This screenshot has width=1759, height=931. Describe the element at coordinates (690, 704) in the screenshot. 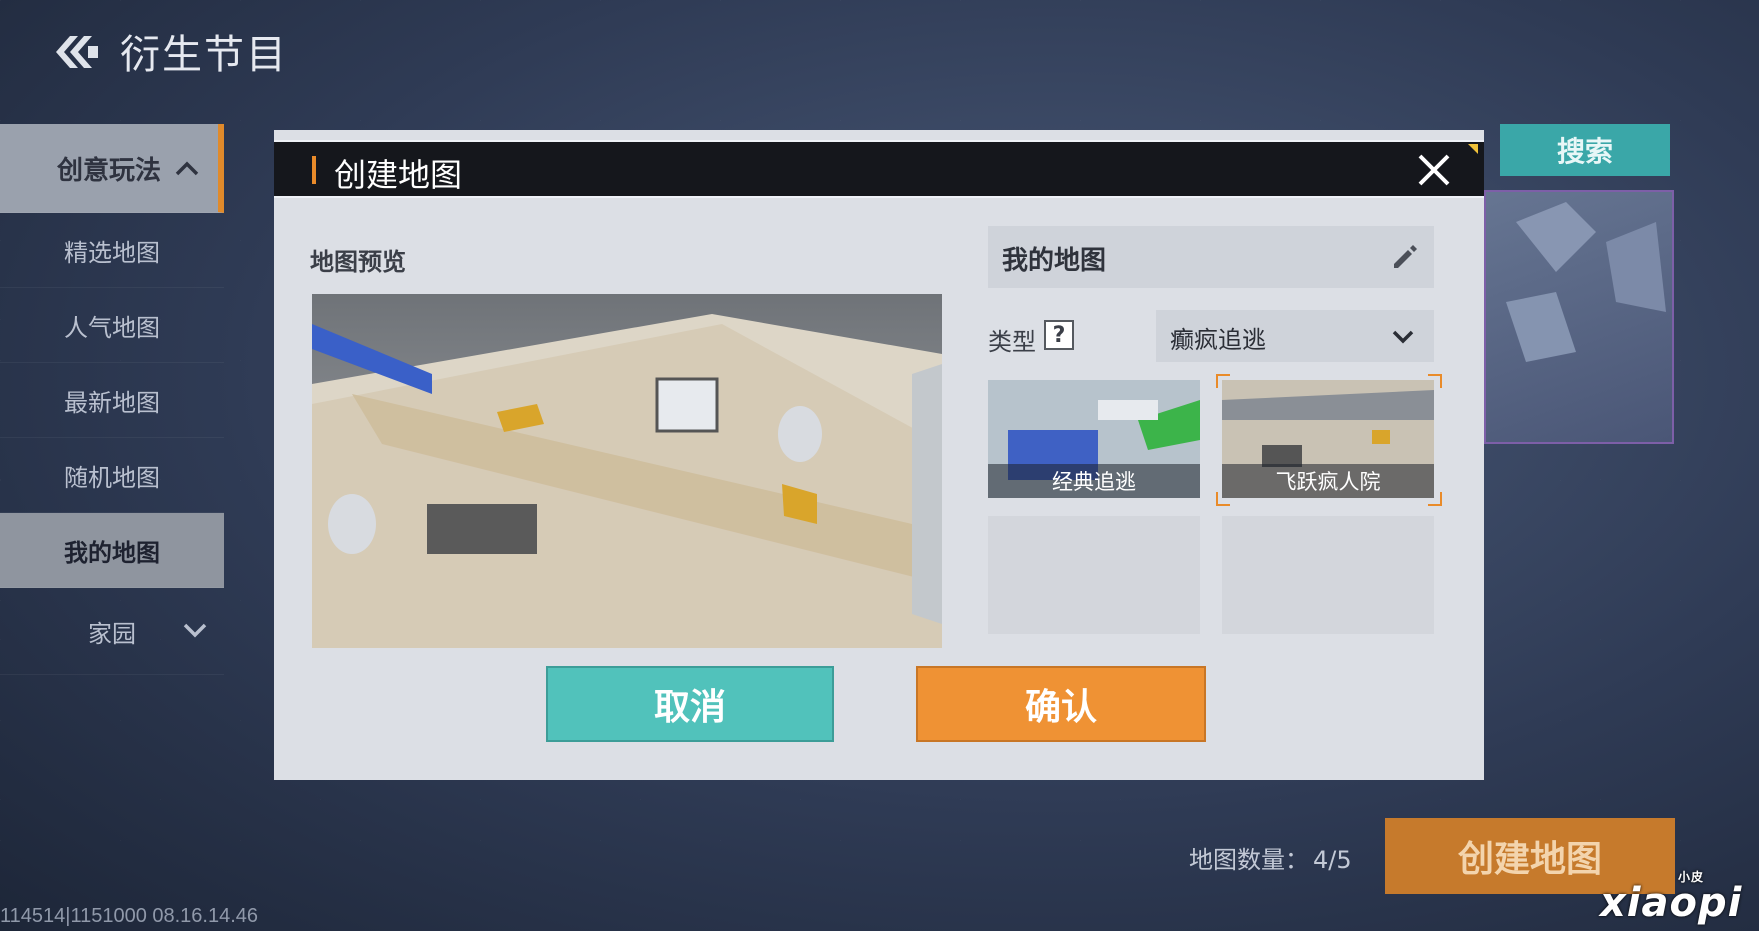

I see `cancel-button: 取消` at that location.